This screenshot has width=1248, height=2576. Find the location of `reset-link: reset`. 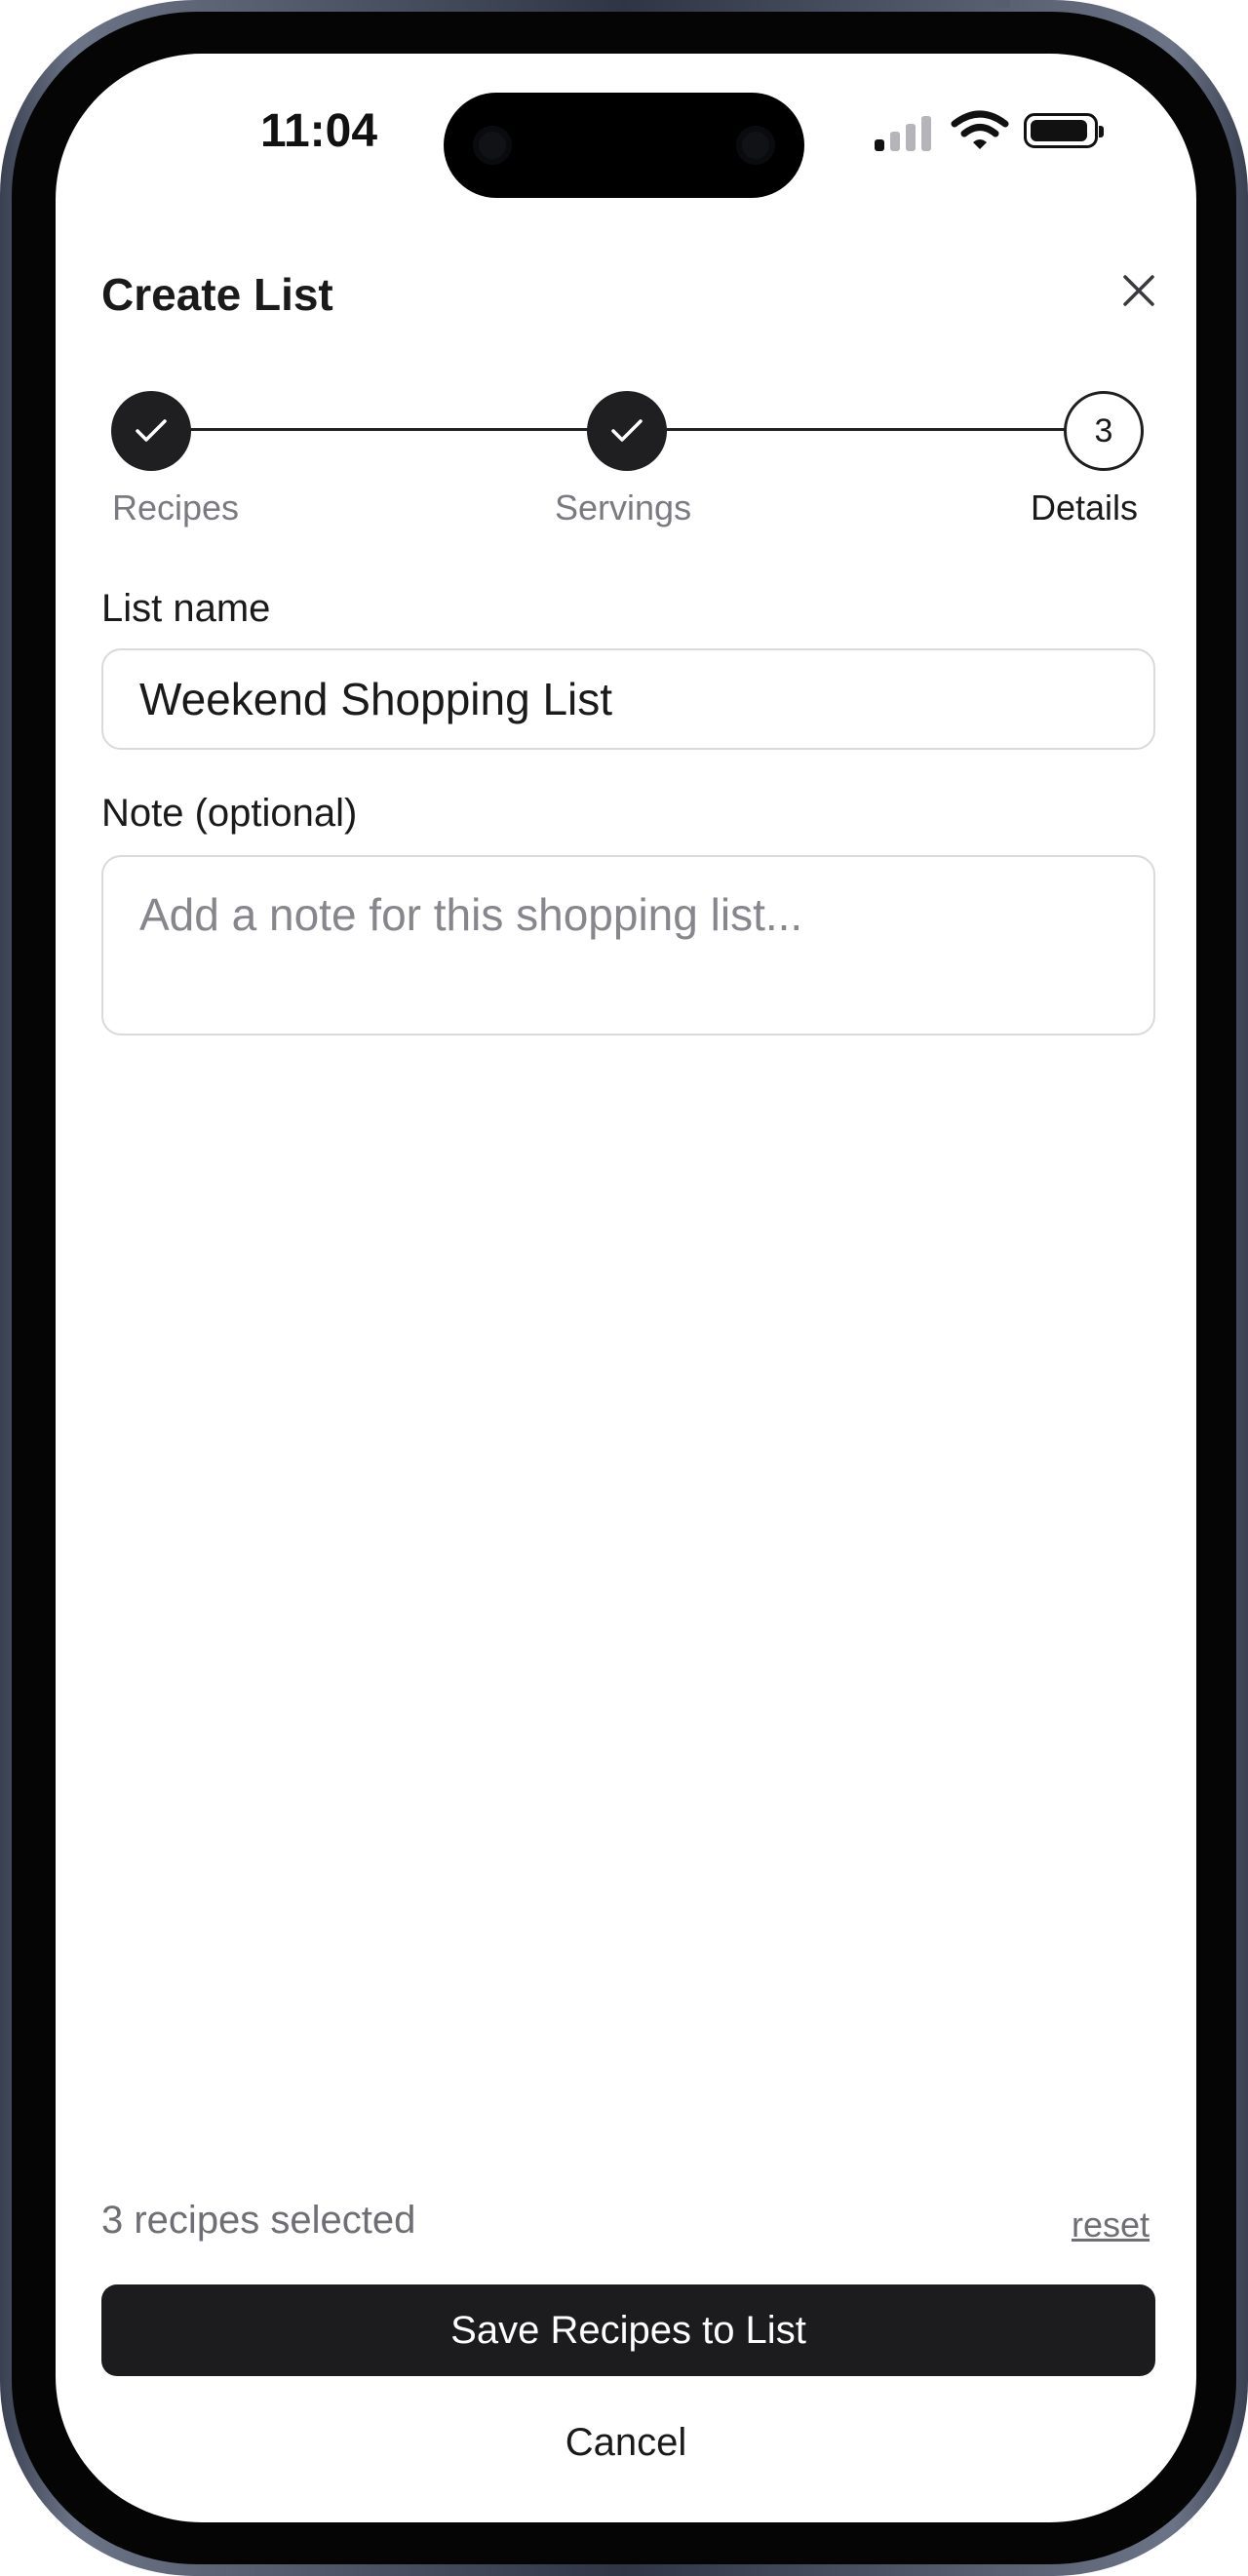

reset-link: reset is located at coordinates (1111, 2225).